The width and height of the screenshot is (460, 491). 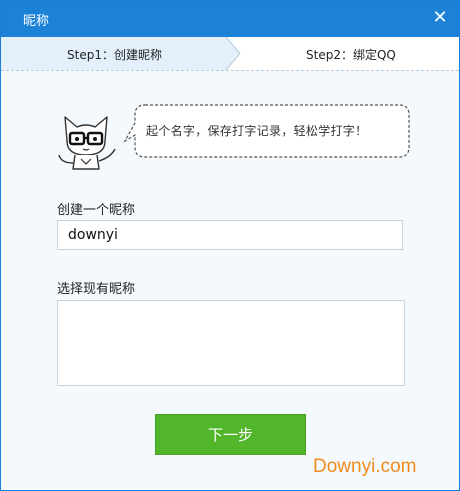 I want to click on existing-nickname-label: 选择现有昵称, so click(x=96, y=289).